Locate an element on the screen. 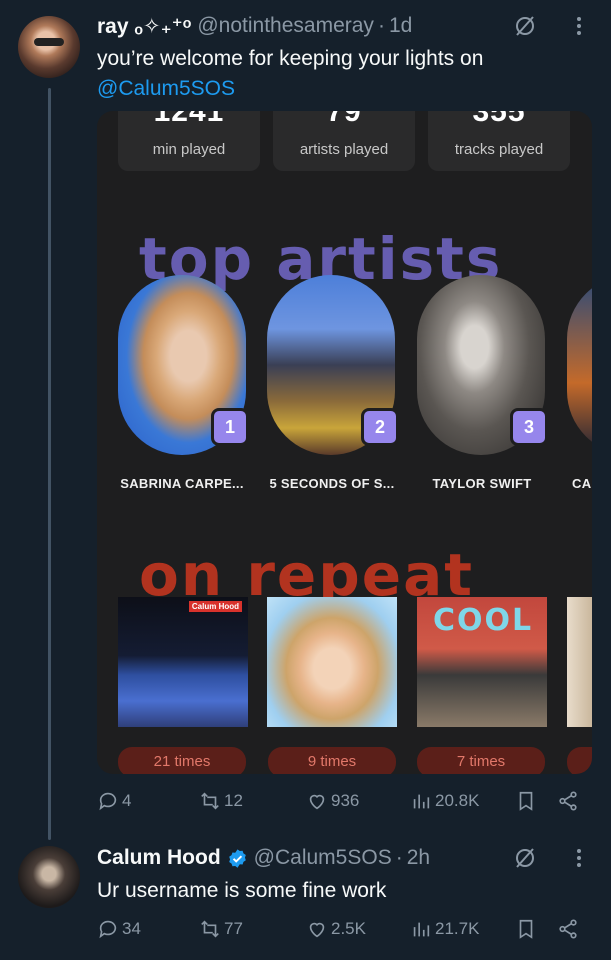  views-button: 21.7K is located at coordinates (444, 929).